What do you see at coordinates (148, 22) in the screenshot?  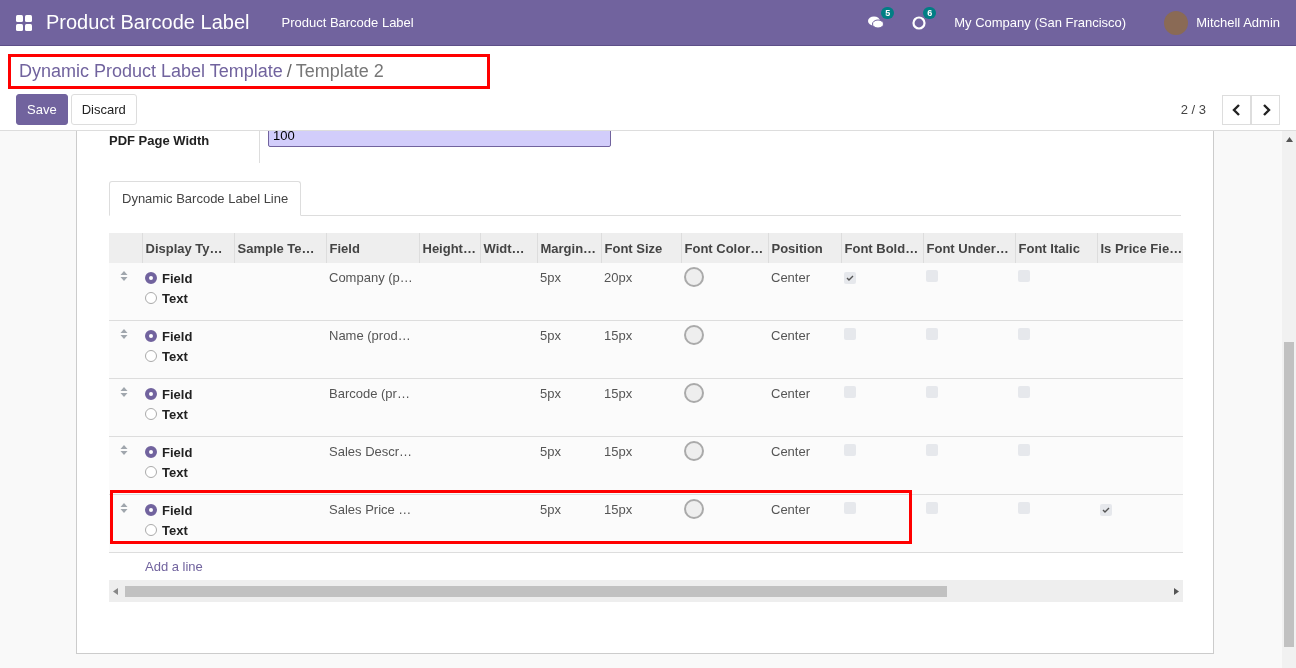 I see `app-title: Product Barcode Label` at bounding box center [148, 22].